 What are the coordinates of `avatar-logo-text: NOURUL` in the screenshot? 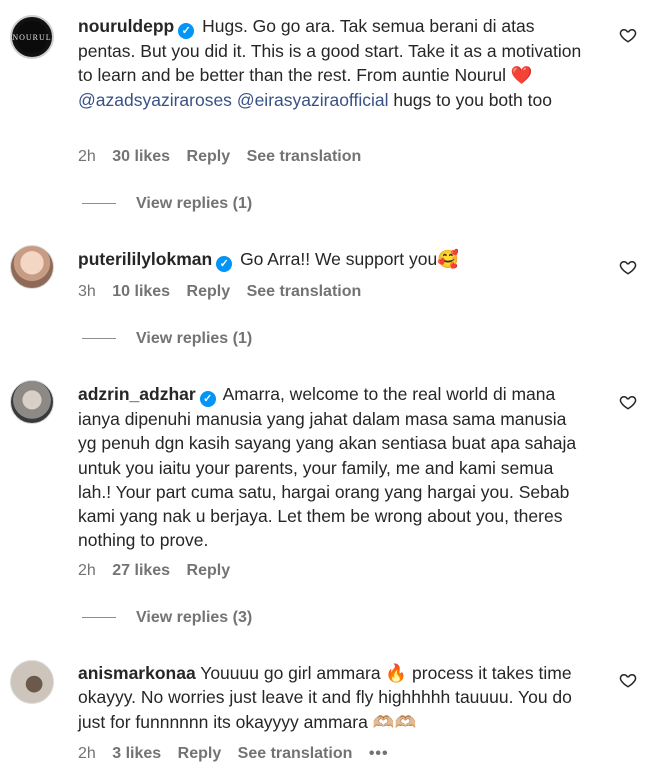 It's located at (31, 37).